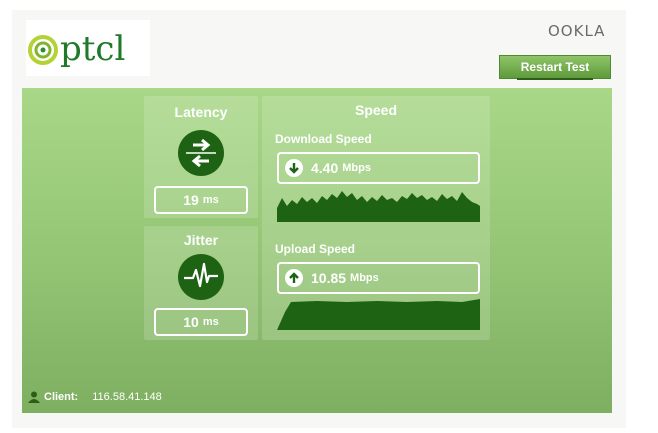  I want to click on ptcl-logo: ptcl, so click(88, 48).